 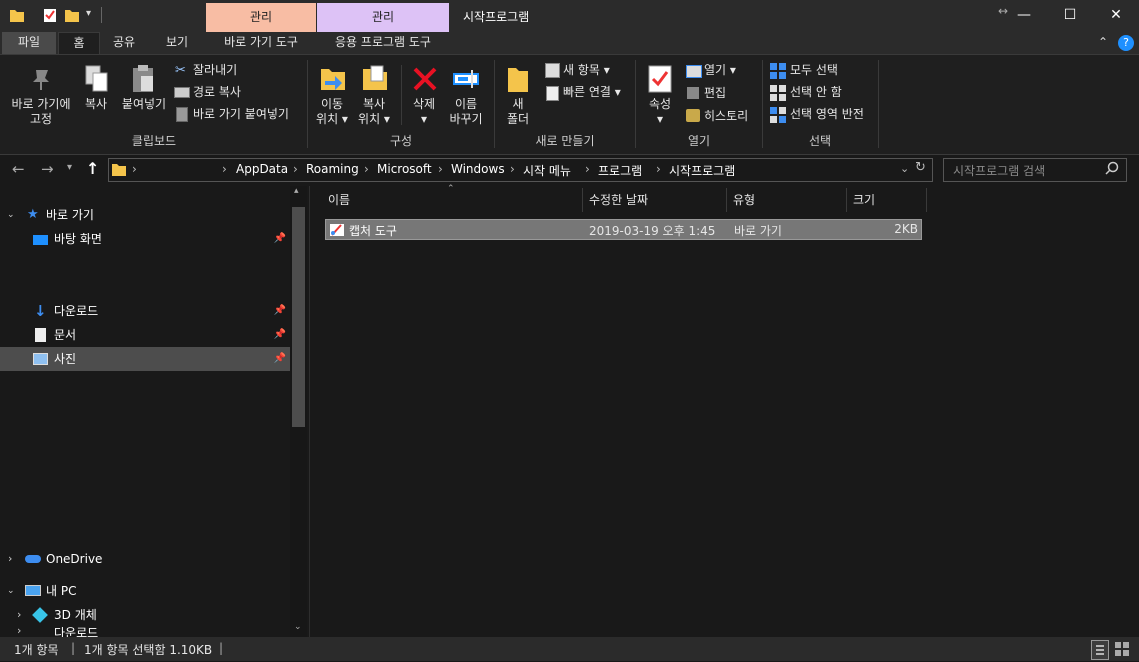 I want to click on column-header-type: 유형, so click(x=788, y=201).